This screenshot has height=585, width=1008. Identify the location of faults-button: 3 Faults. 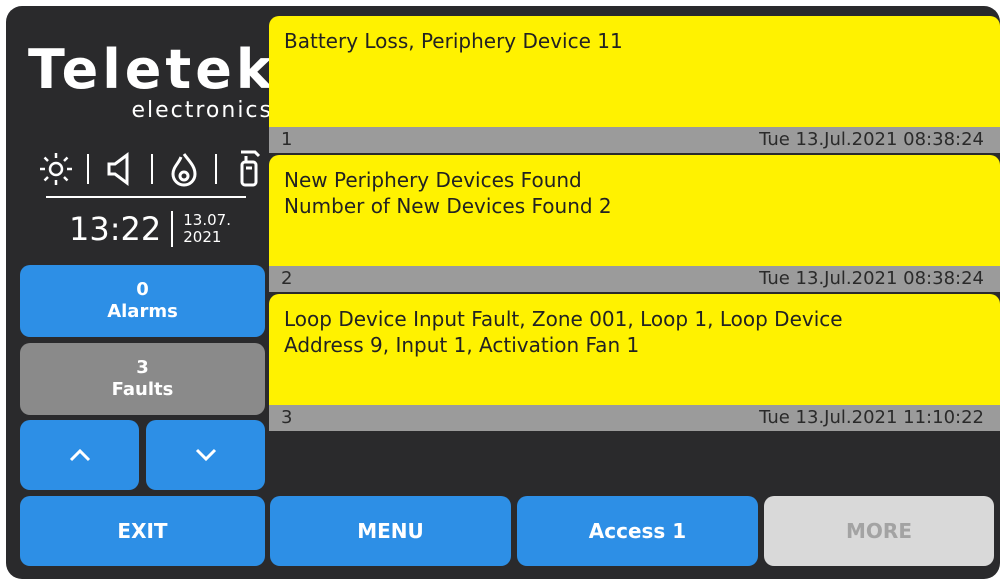
(142, 379).